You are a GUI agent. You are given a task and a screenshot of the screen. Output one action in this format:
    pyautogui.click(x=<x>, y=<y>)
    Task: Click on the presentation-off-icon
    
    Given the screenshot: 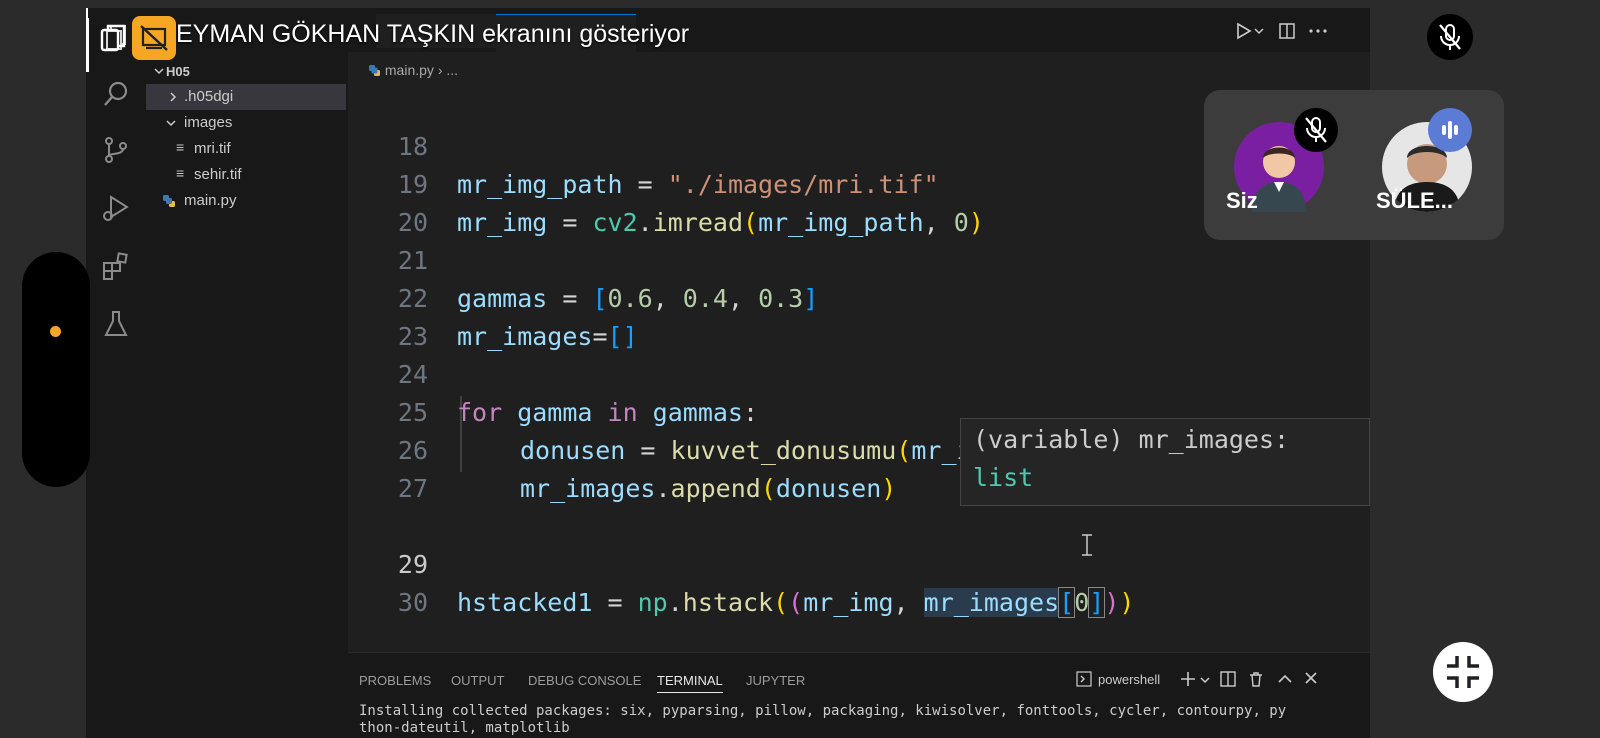 What is the action you would take?
    pyautogui.click(x=154, y=38)
    